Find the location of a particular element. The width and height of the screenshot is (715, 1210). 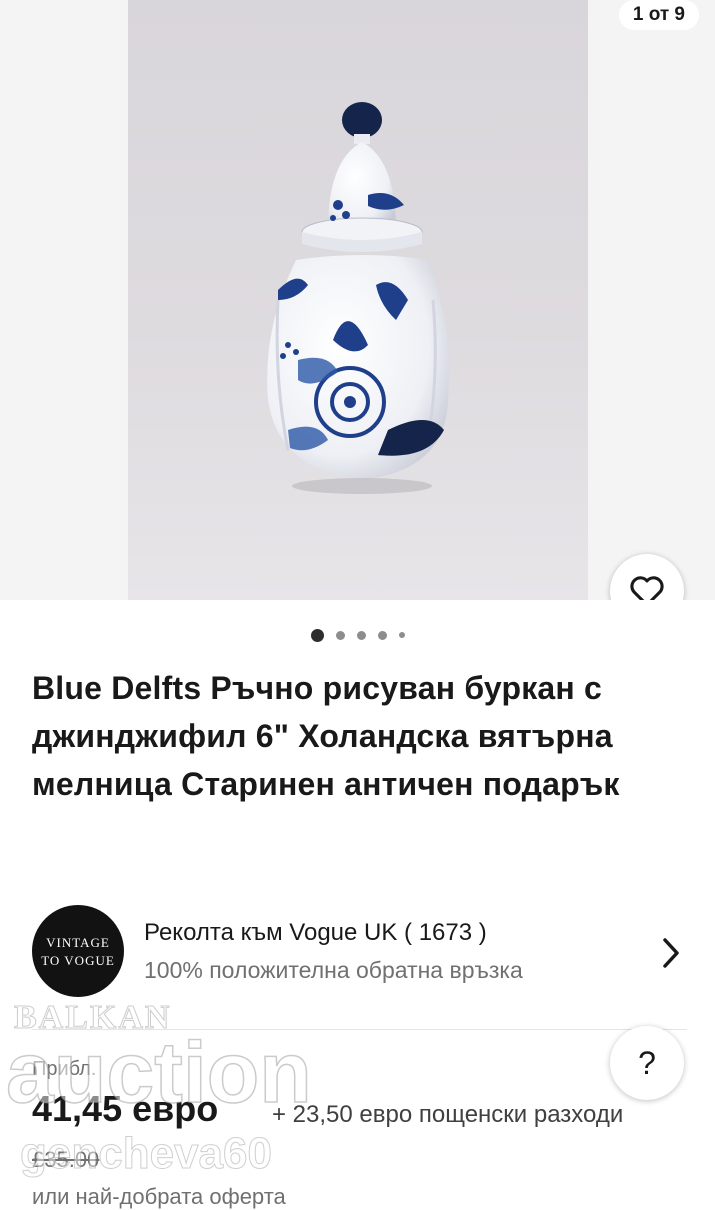

shipping-cost: + 23,50 евро пощенски разходи is located at coordinates (448, 1114).